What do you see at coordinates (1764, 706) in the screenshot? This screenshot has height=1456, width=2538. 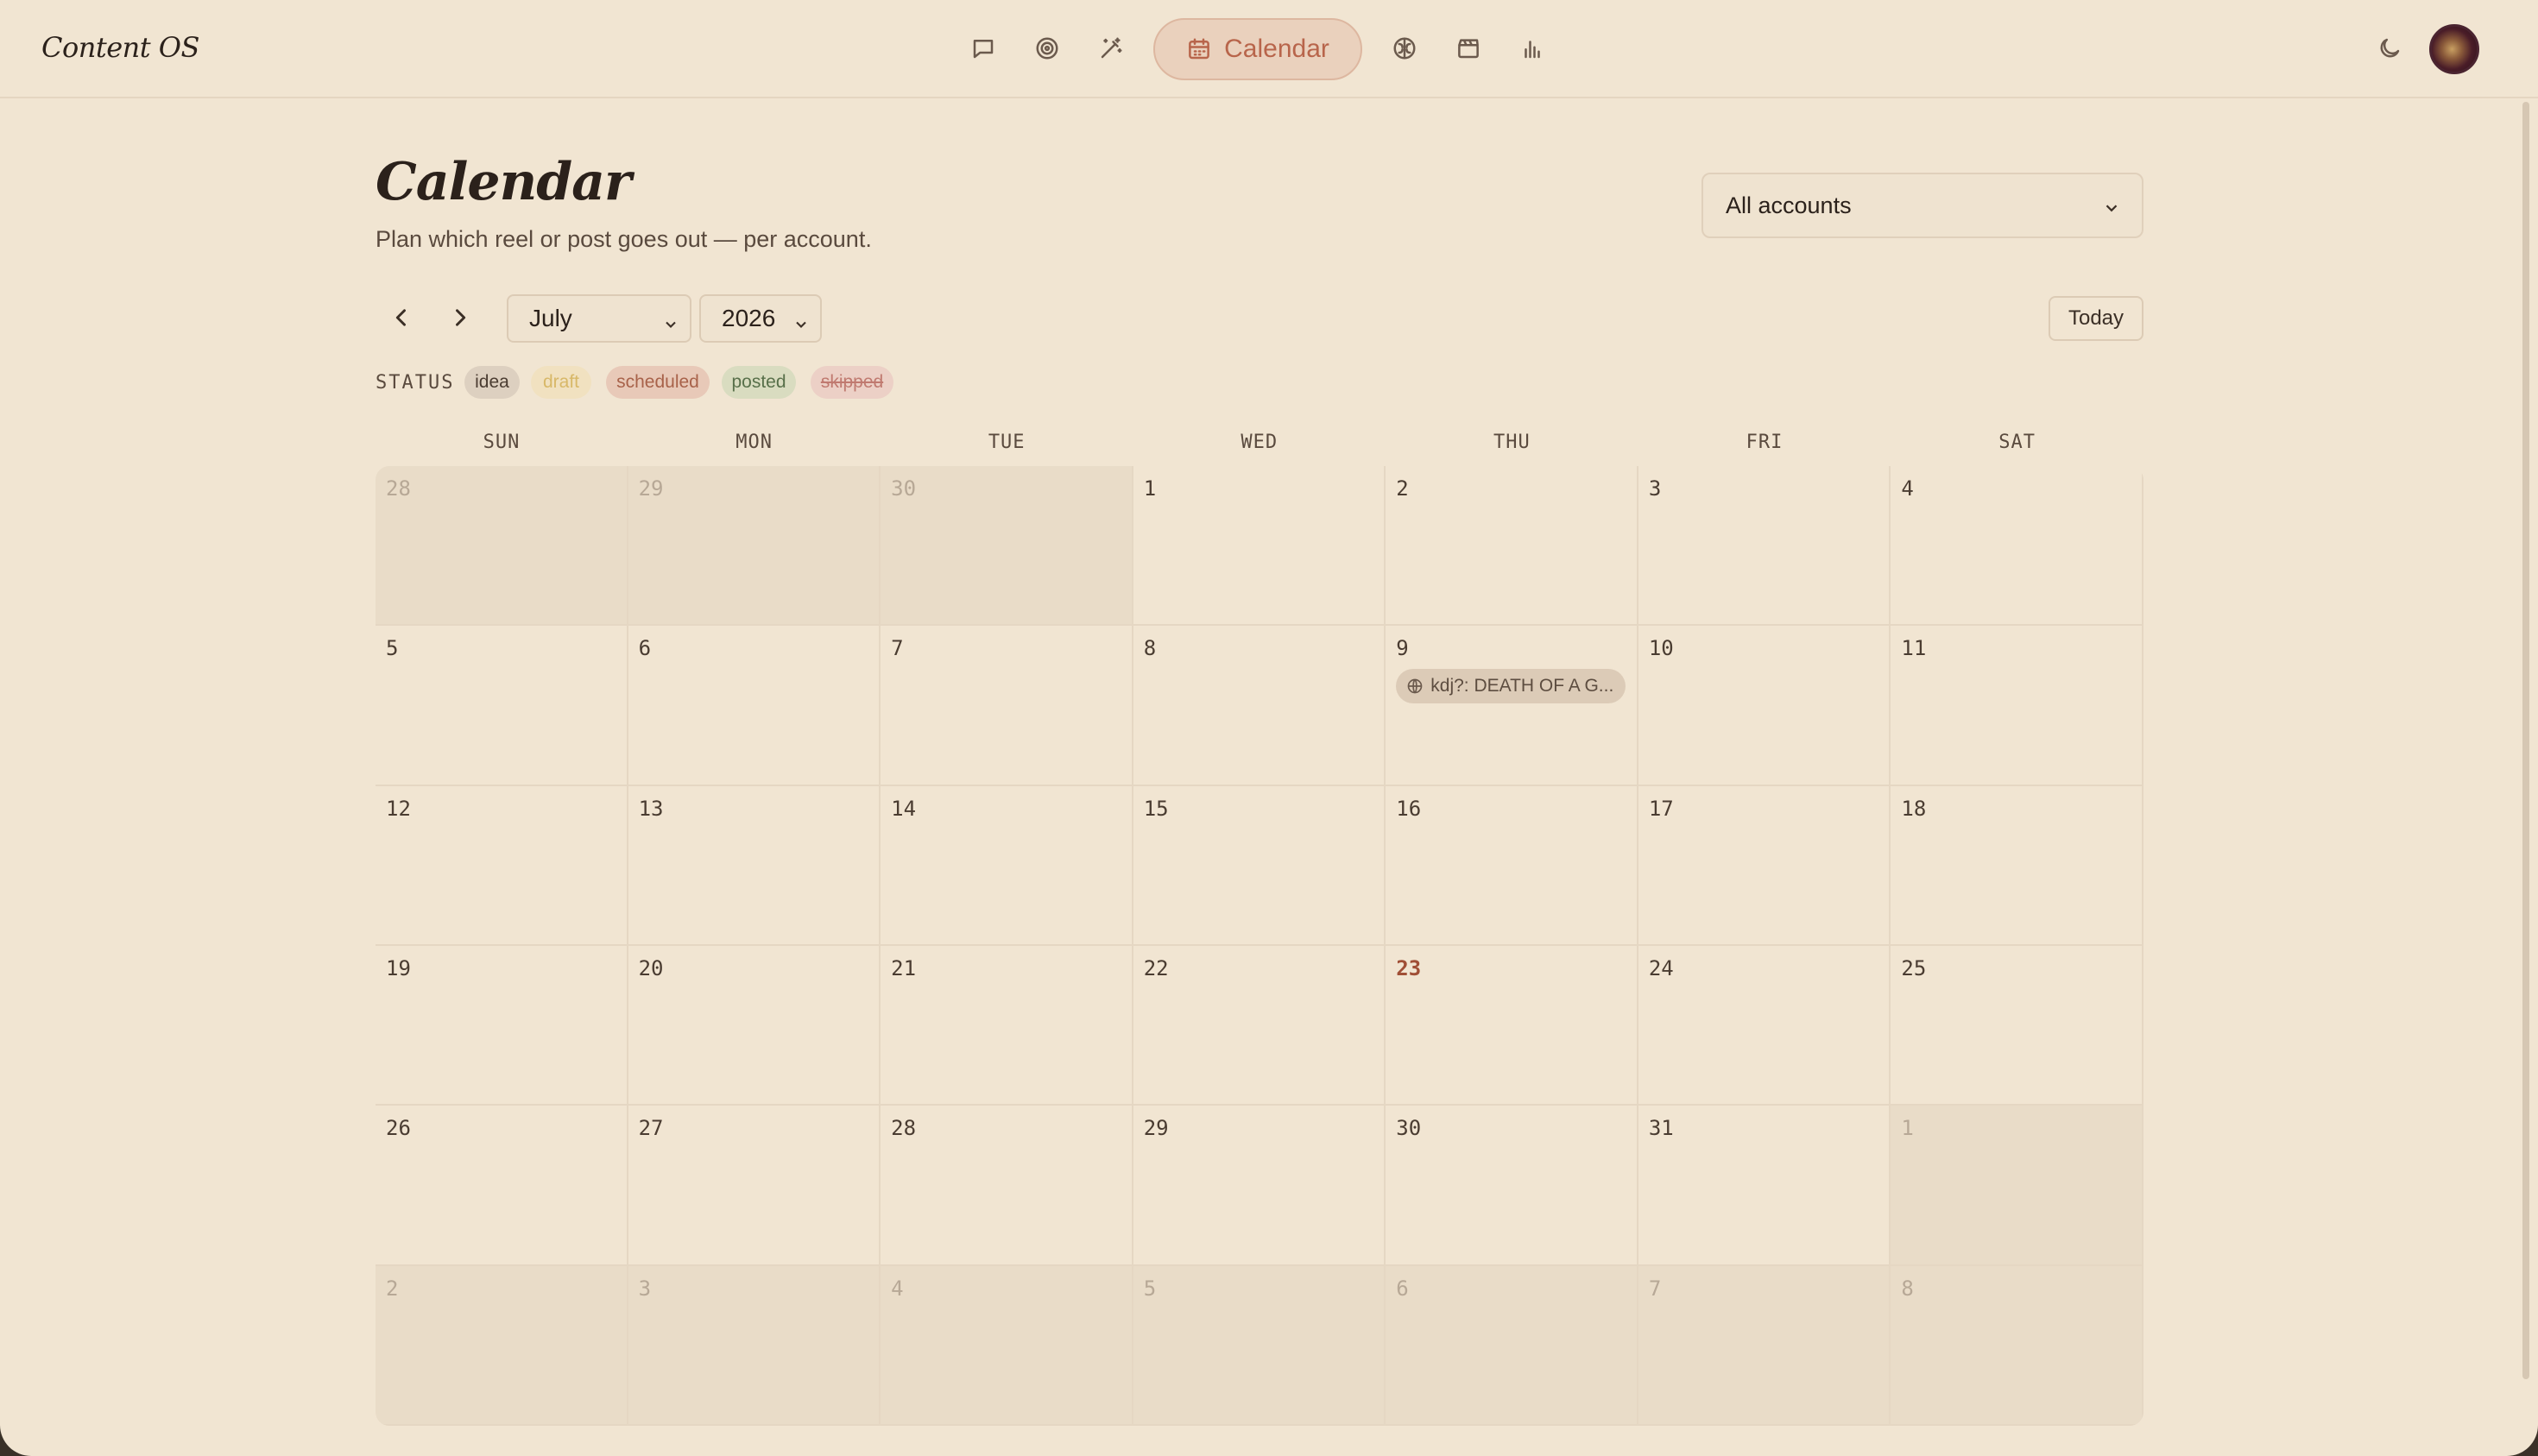 I see `calendar-day-cell: 10` at bounding box center [1764, 706].